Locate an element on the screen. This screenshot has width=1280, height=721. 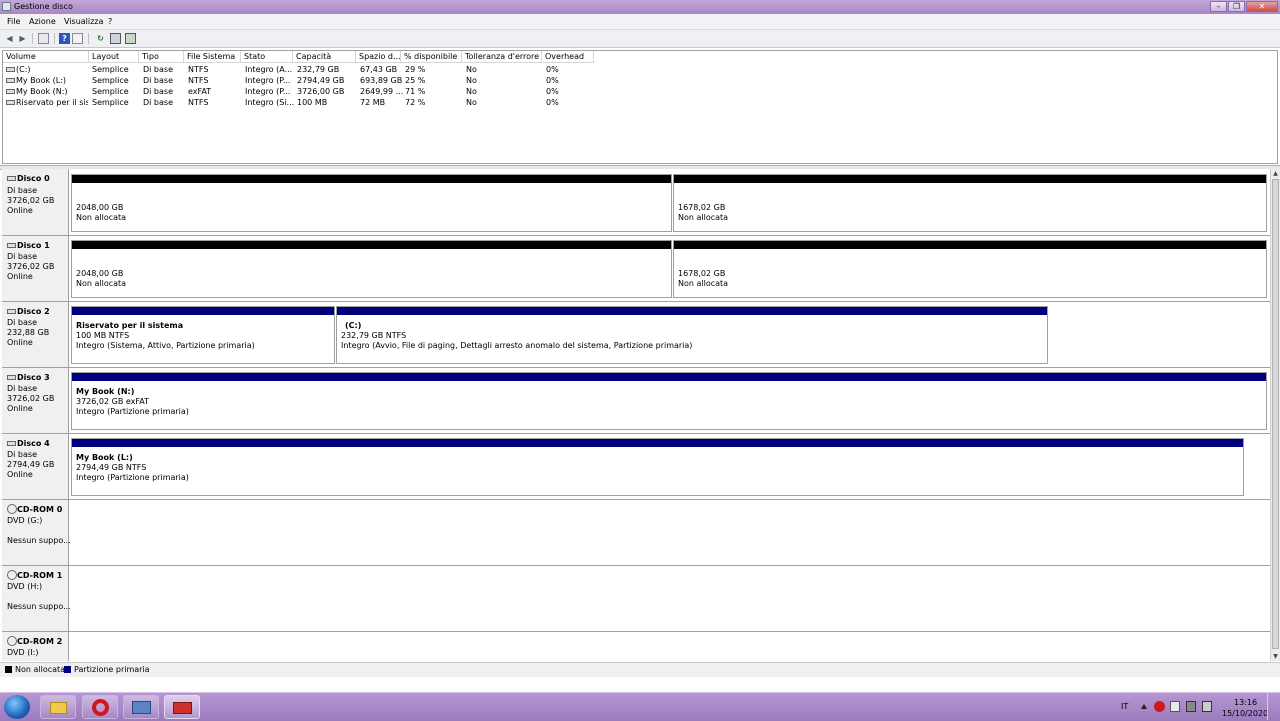
maximize-button: ❐ is located at coordinates (1236, 6).